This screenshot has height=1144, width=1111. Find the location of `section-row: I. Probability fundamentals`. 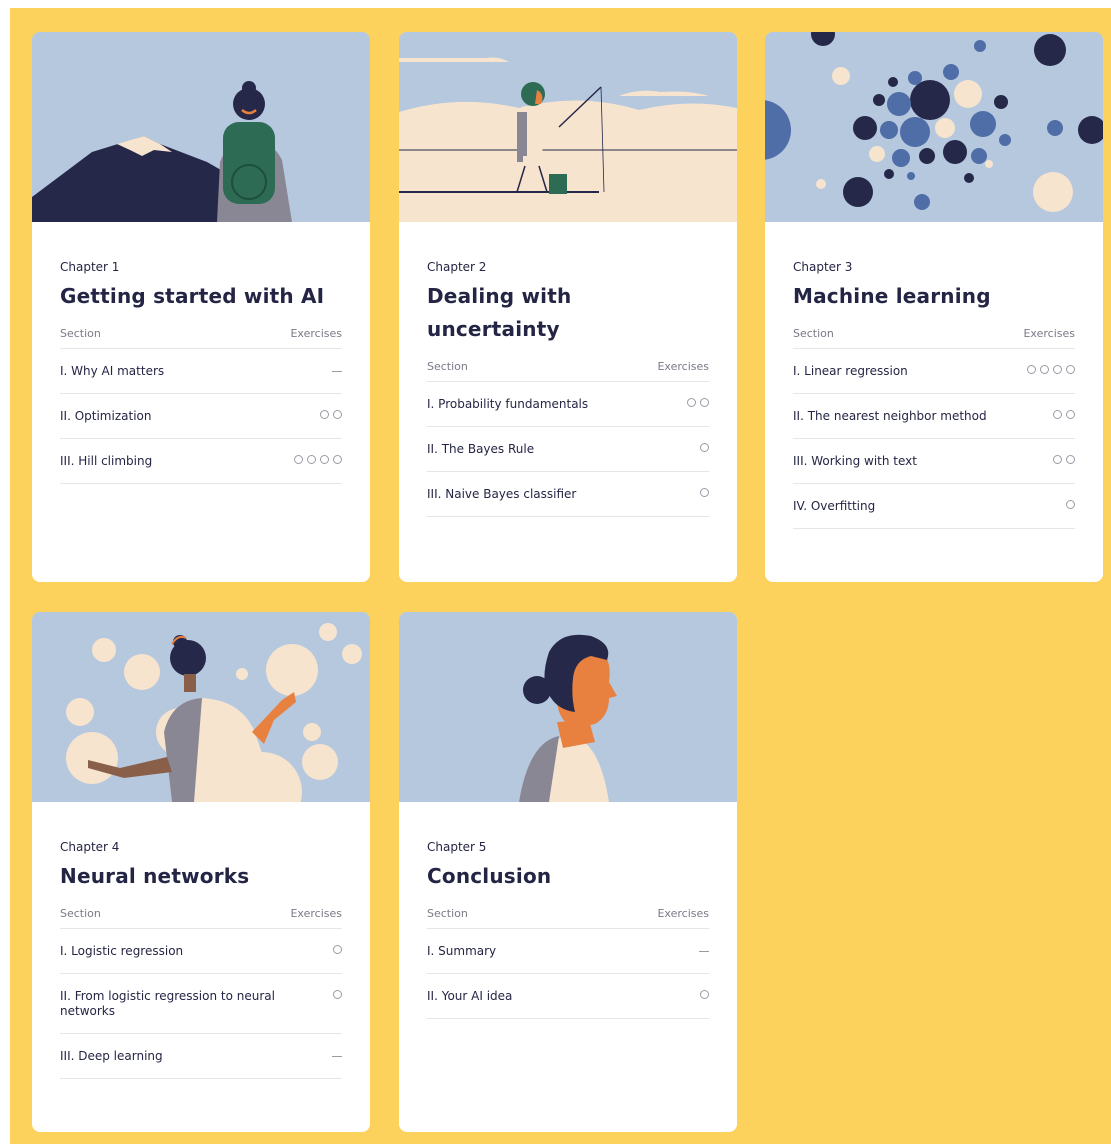

section-row: I. Probability fundamentals is located at coordinates (568, 404).